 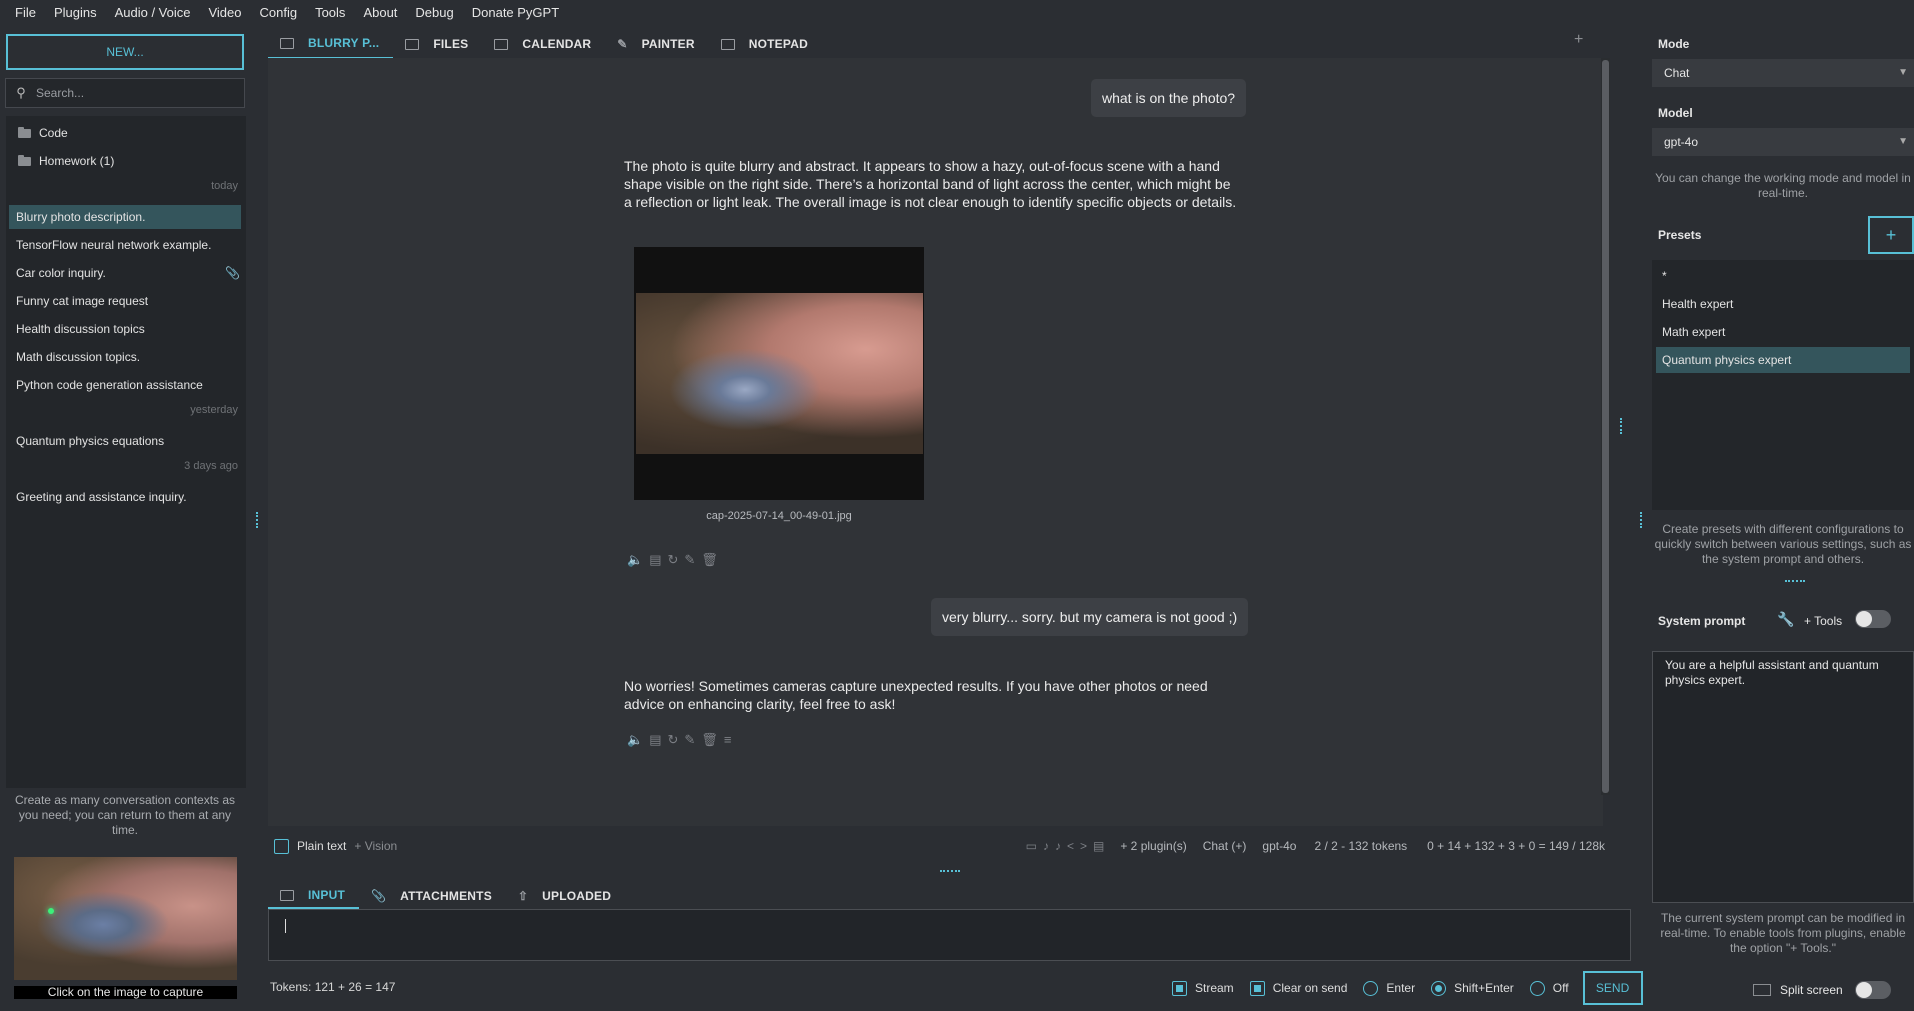 What do you see at coordinates (1578, 40) in the screenshot?
I see `add-tab-icon: +` at bounding box center [1578, 40].